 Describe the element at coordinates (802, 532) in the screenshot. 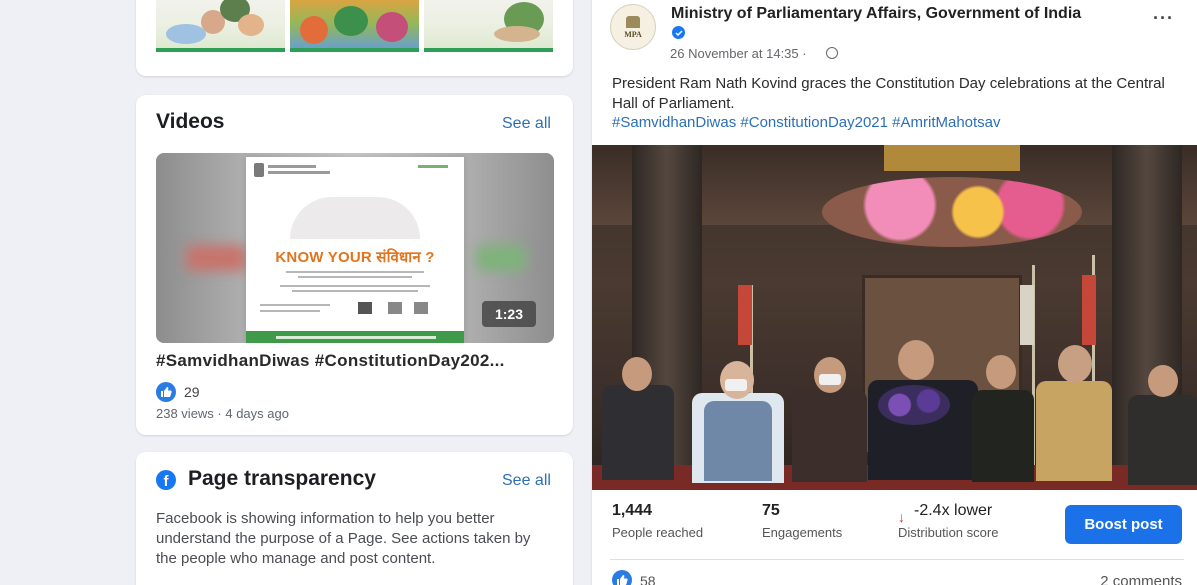

I see `engagements-label: Engagements` at that location.